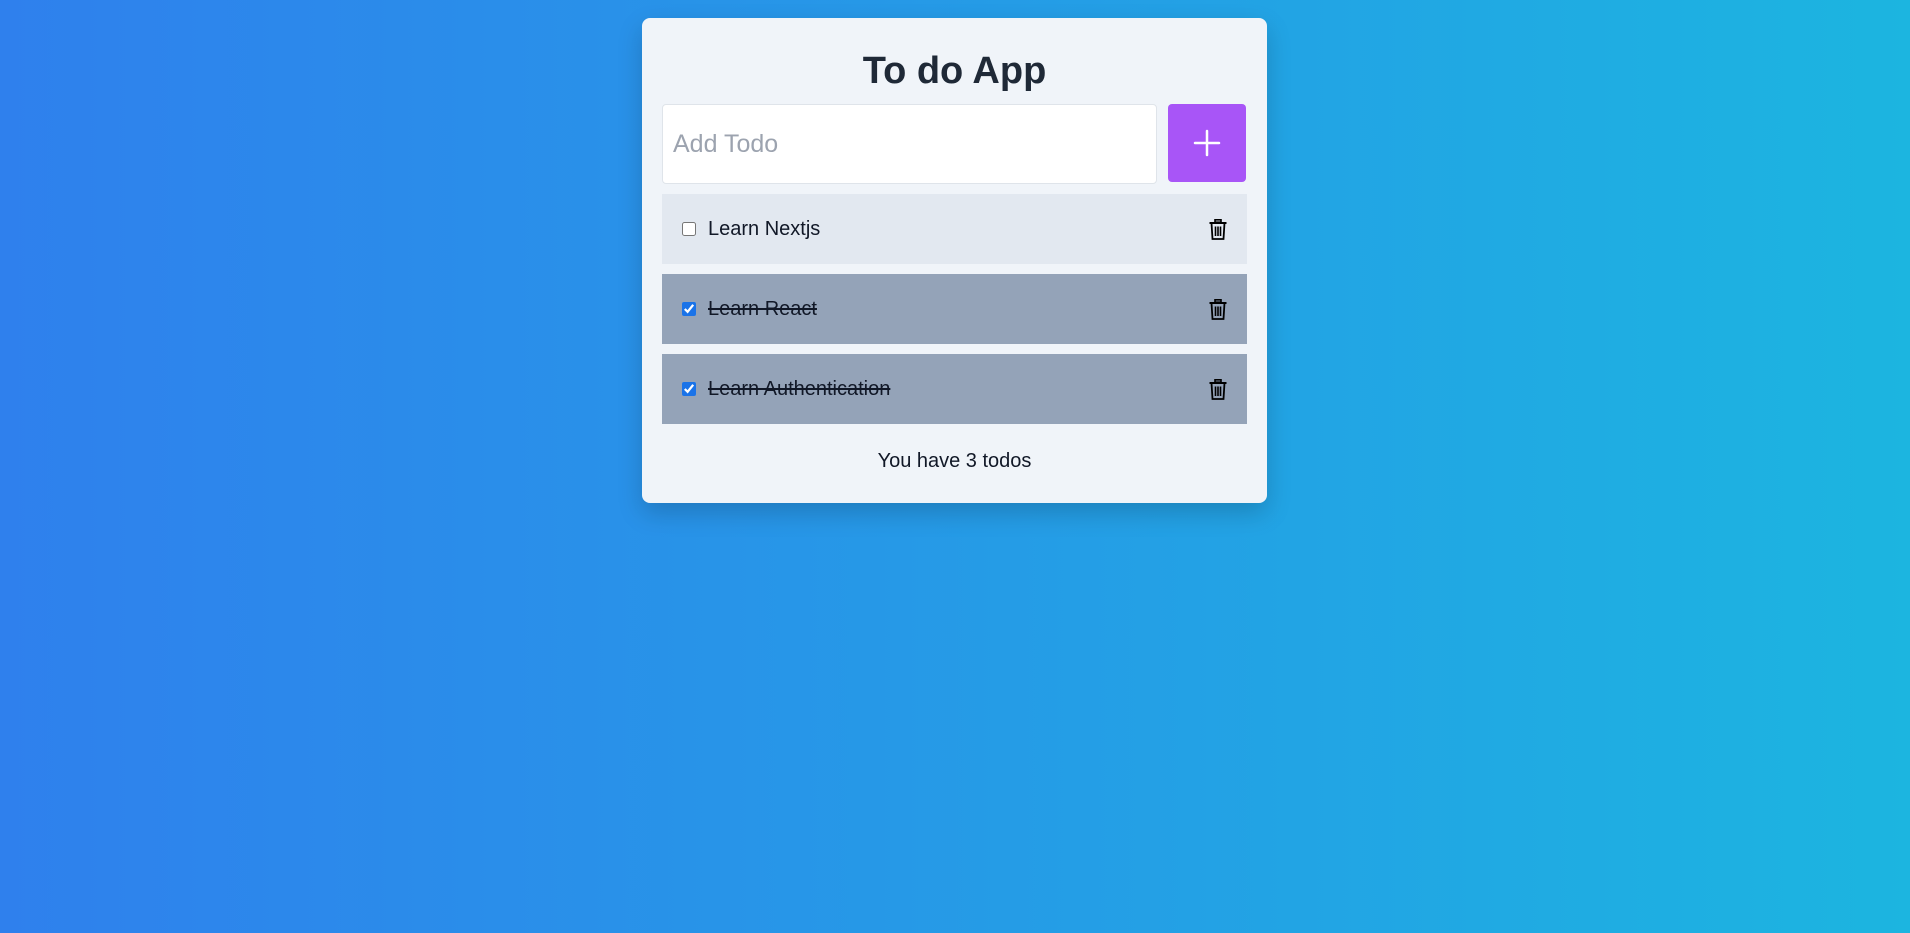  I want to click on plus-icon, so click(1207, 143).